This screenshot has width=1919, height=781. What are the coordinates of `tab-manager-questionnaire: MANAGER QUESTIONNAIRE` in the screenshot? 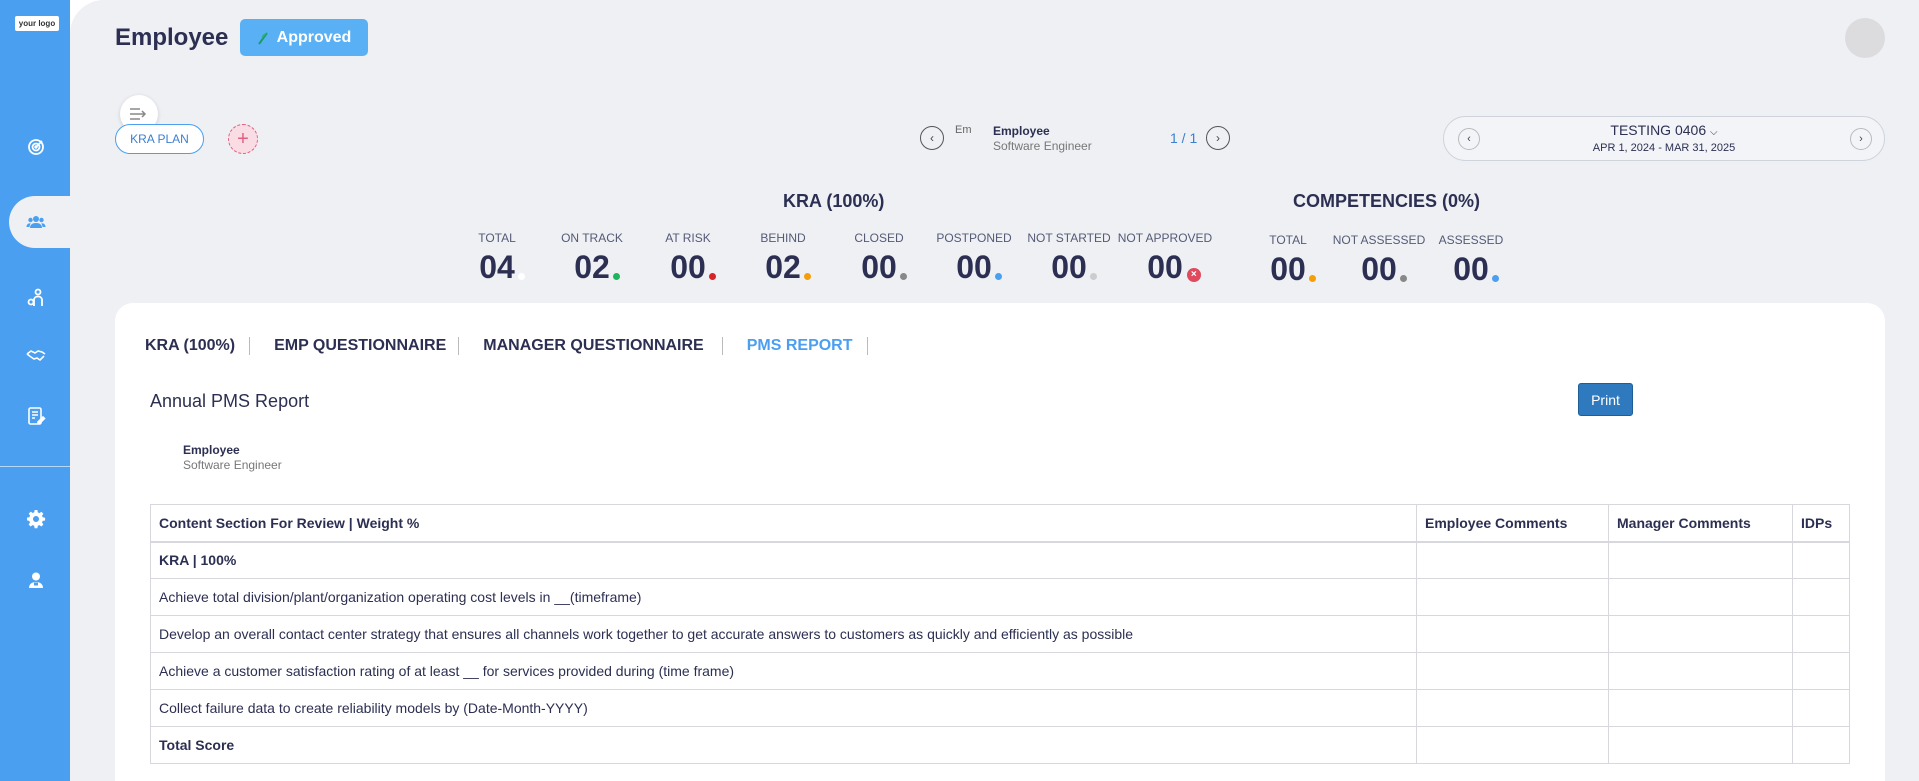 It's located at (591, 346).